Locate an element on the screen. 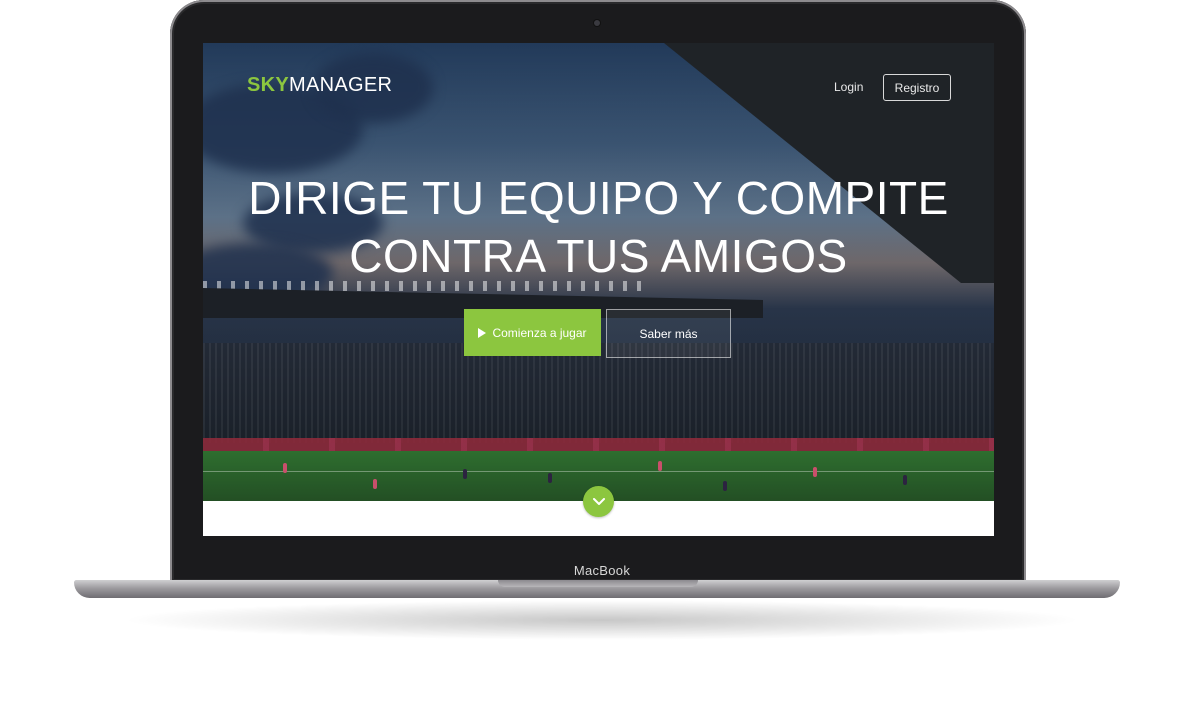 Image resolution: width=1204 pixels, height=727 pixels. headline-line: CONTRA TUS AMIGOS is located at coordinates (598, 256).